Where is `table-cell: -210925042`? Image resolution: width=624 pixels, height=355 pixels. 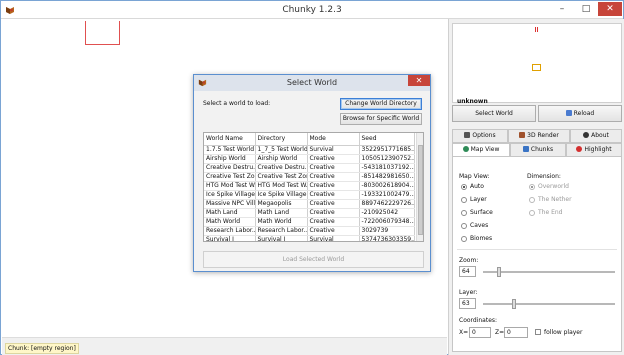 table-cell: -210925042 is located at coordinates (387, 213).